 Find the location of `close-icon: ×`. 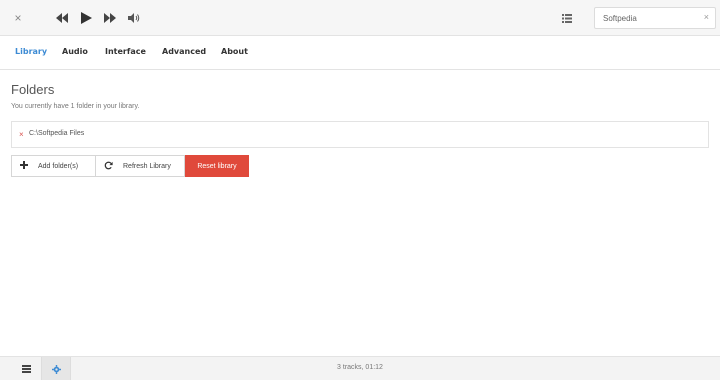

close-icon: × is located at coordinates (18, 18).